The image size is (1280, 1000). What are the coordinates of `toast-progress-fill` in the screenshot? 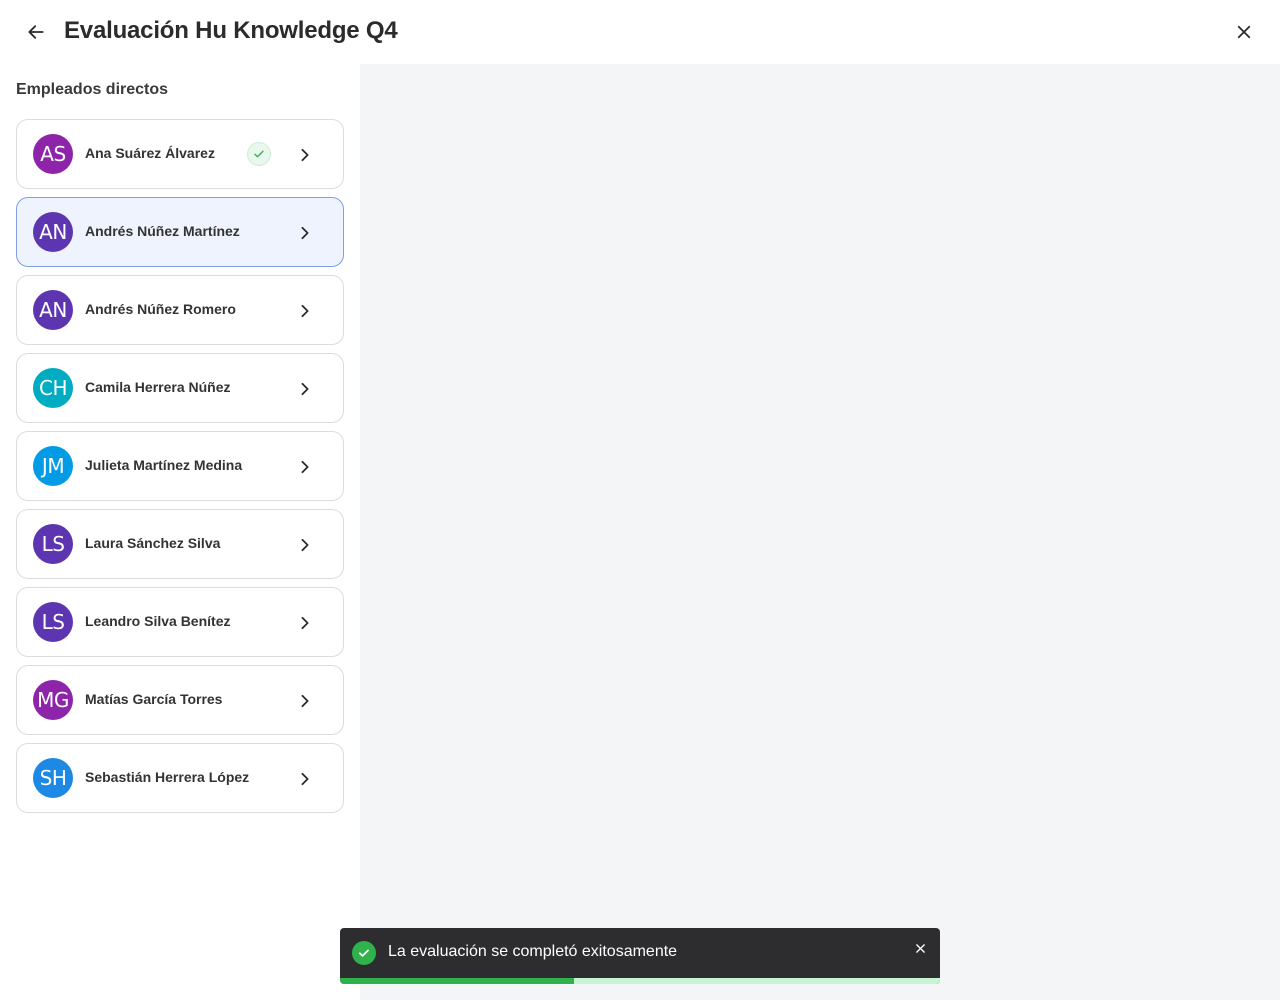 It's located at (457, 981).